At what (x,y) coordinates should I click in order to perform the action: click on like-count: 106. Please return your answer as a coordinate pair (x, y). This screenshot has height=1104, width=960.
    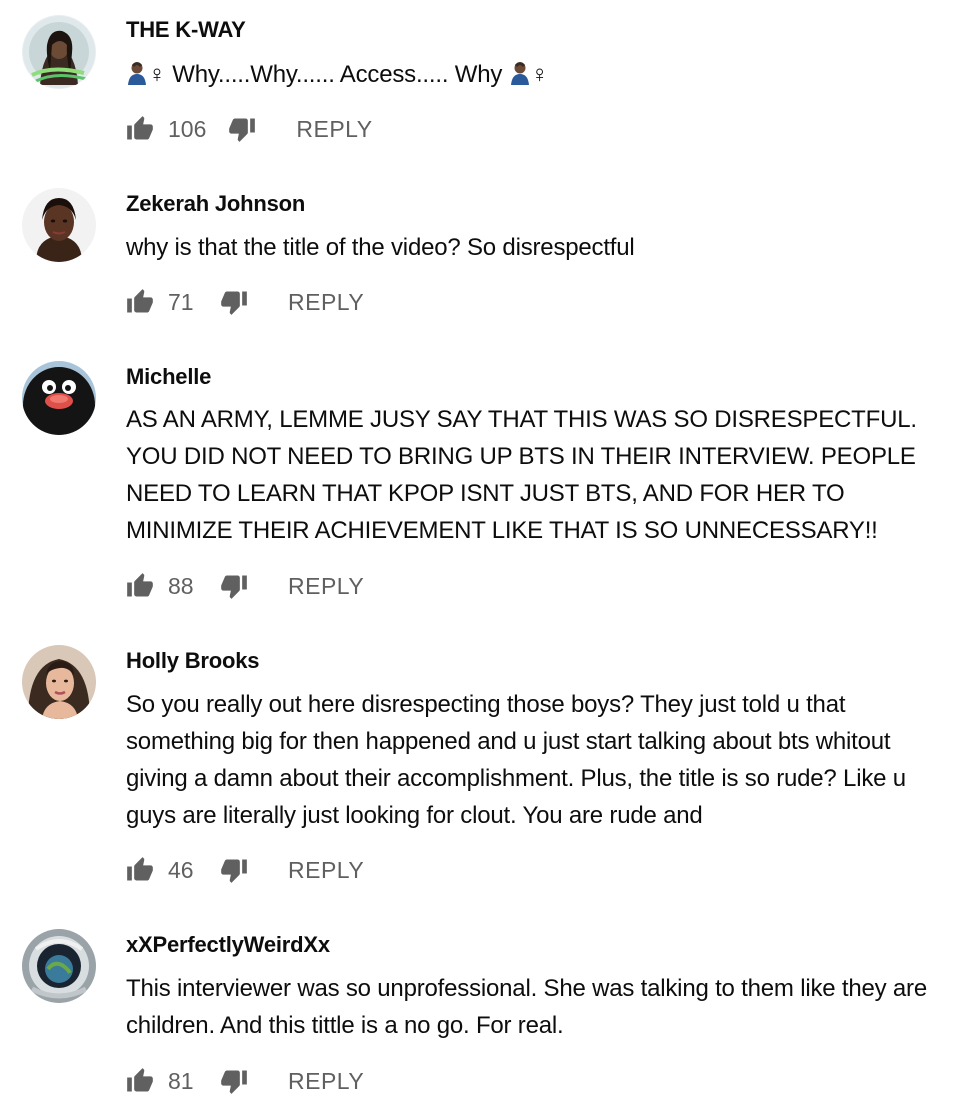
    Looking at the image, I should click on (187, 128).